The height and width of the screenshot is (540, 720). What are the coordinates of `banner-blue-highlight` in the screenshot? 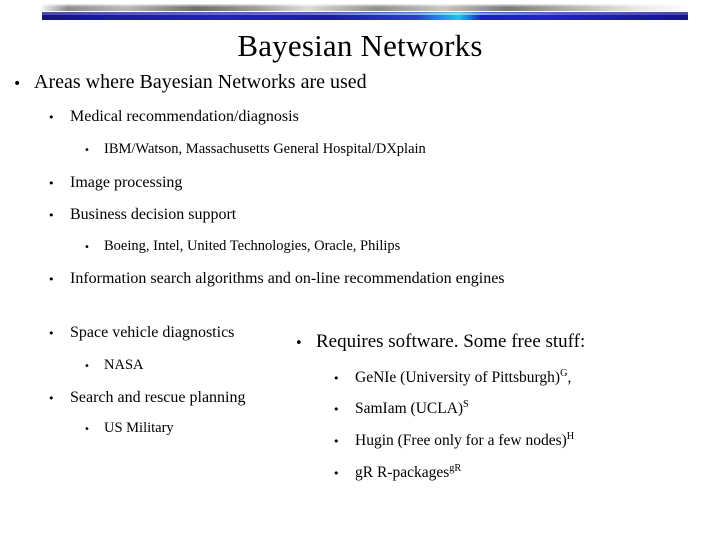 It's located at (365, 14).